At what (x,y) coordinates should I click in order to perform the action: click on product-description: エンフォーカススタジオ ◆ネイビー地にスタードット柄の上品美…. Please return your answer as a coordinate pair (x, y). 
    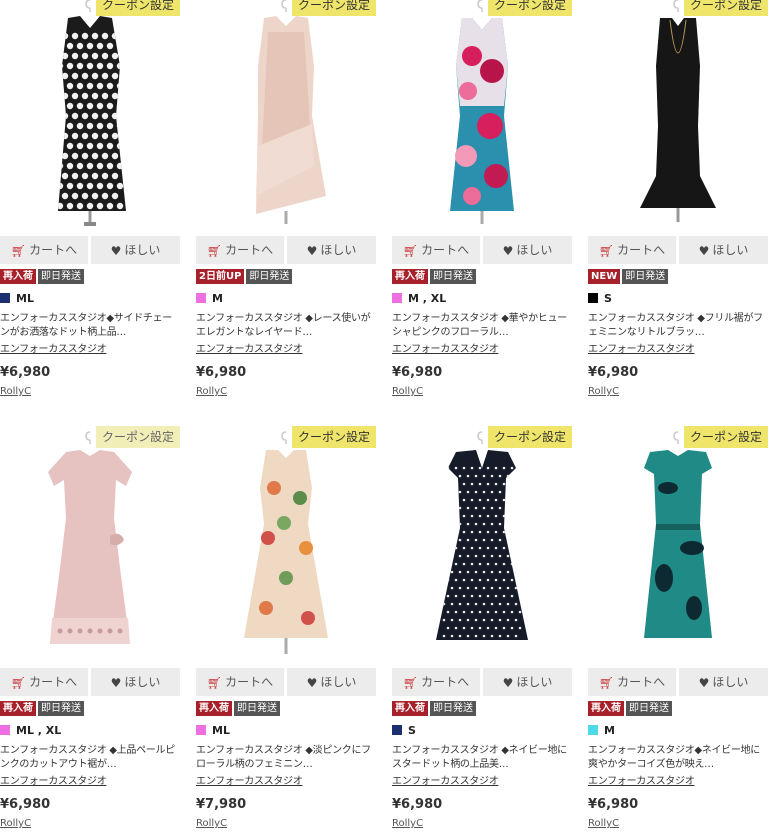
    Looking at the image, I should click on (482, 758).